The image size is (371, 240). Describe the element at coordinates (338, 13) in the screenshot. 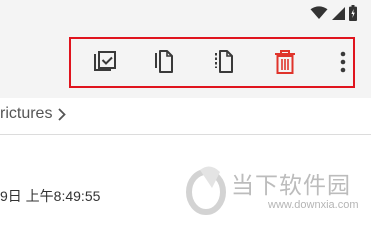

I see `cell-signal-icon` at that location.